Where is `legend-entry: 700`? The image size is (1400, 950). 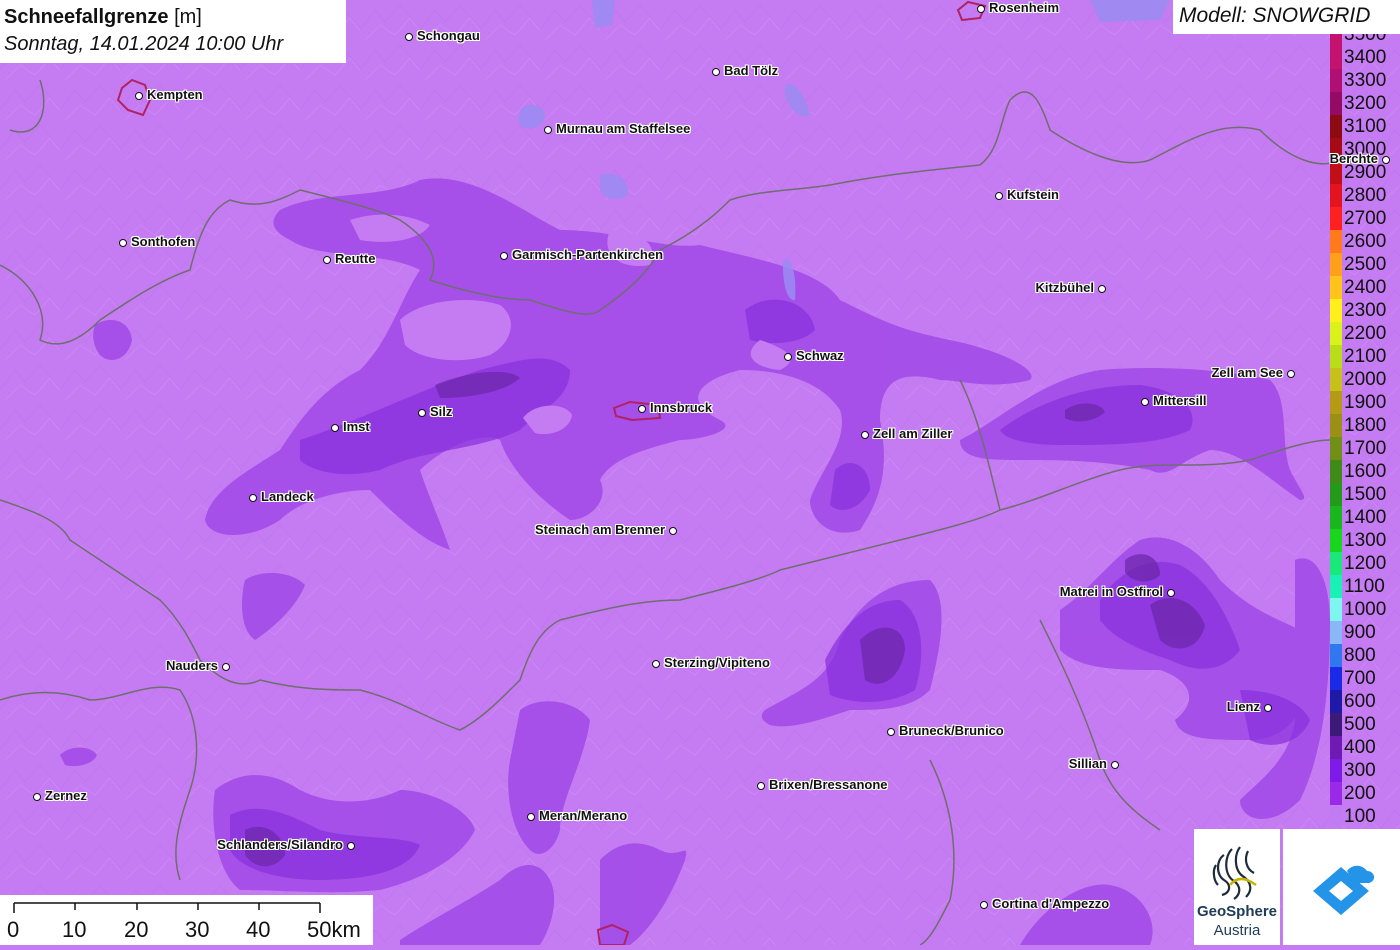
legend-entry: 700 is located at coordinates (1364, 678).